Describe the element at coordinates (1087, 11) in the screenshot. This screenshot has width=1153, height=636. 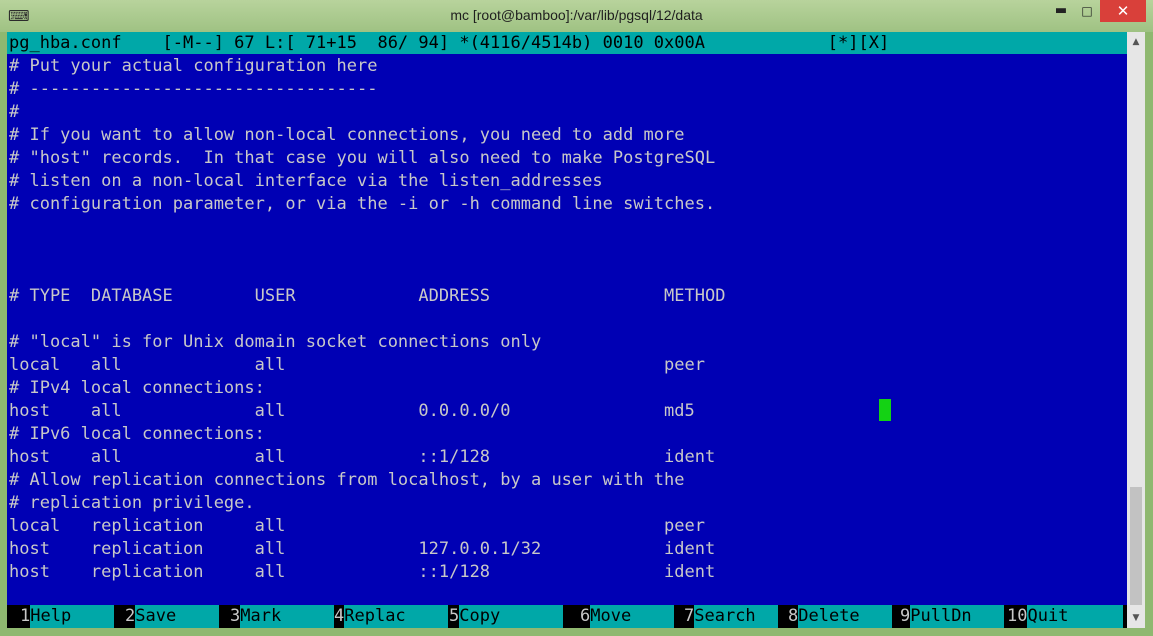
I see `maximize-button: □` at that location.